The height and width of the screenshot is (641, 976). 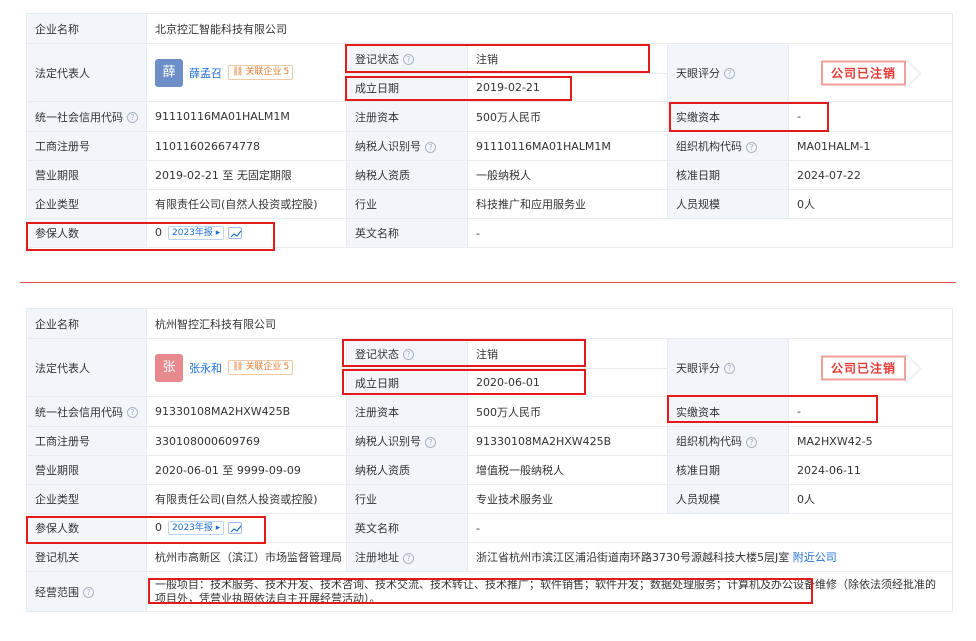 I want to click on legal-rep-cell: 薛薛孟召 ⛓ 关联企业 5, so click(x=246, y=72).